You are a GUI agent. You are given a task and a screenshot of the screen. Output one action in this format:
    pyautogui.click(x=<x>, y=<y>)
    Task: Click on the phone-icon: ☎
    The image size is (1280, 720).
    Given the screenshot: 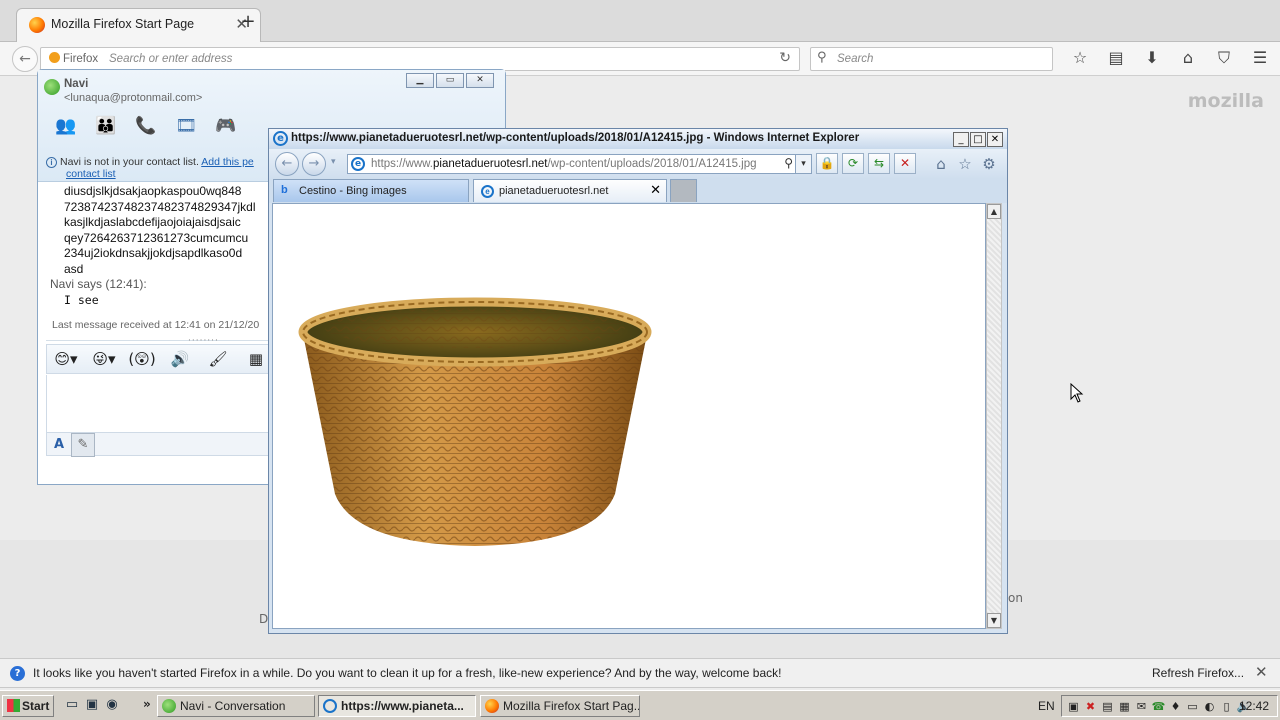 What is the action you would take?
    pyautogui.click(x=1158, y=707)
    